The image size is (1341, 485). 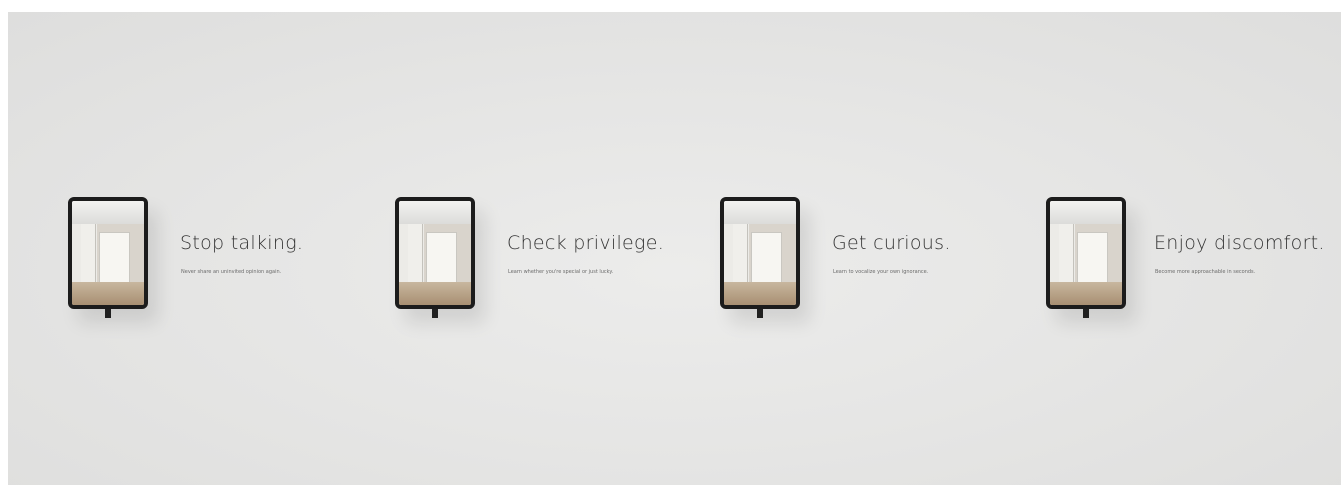 What do you see at coordinates (1205, 272) in the screenshot?
I see `artwork-caption: Become more approachable in seconds.` at bounding box center [1205, 272].